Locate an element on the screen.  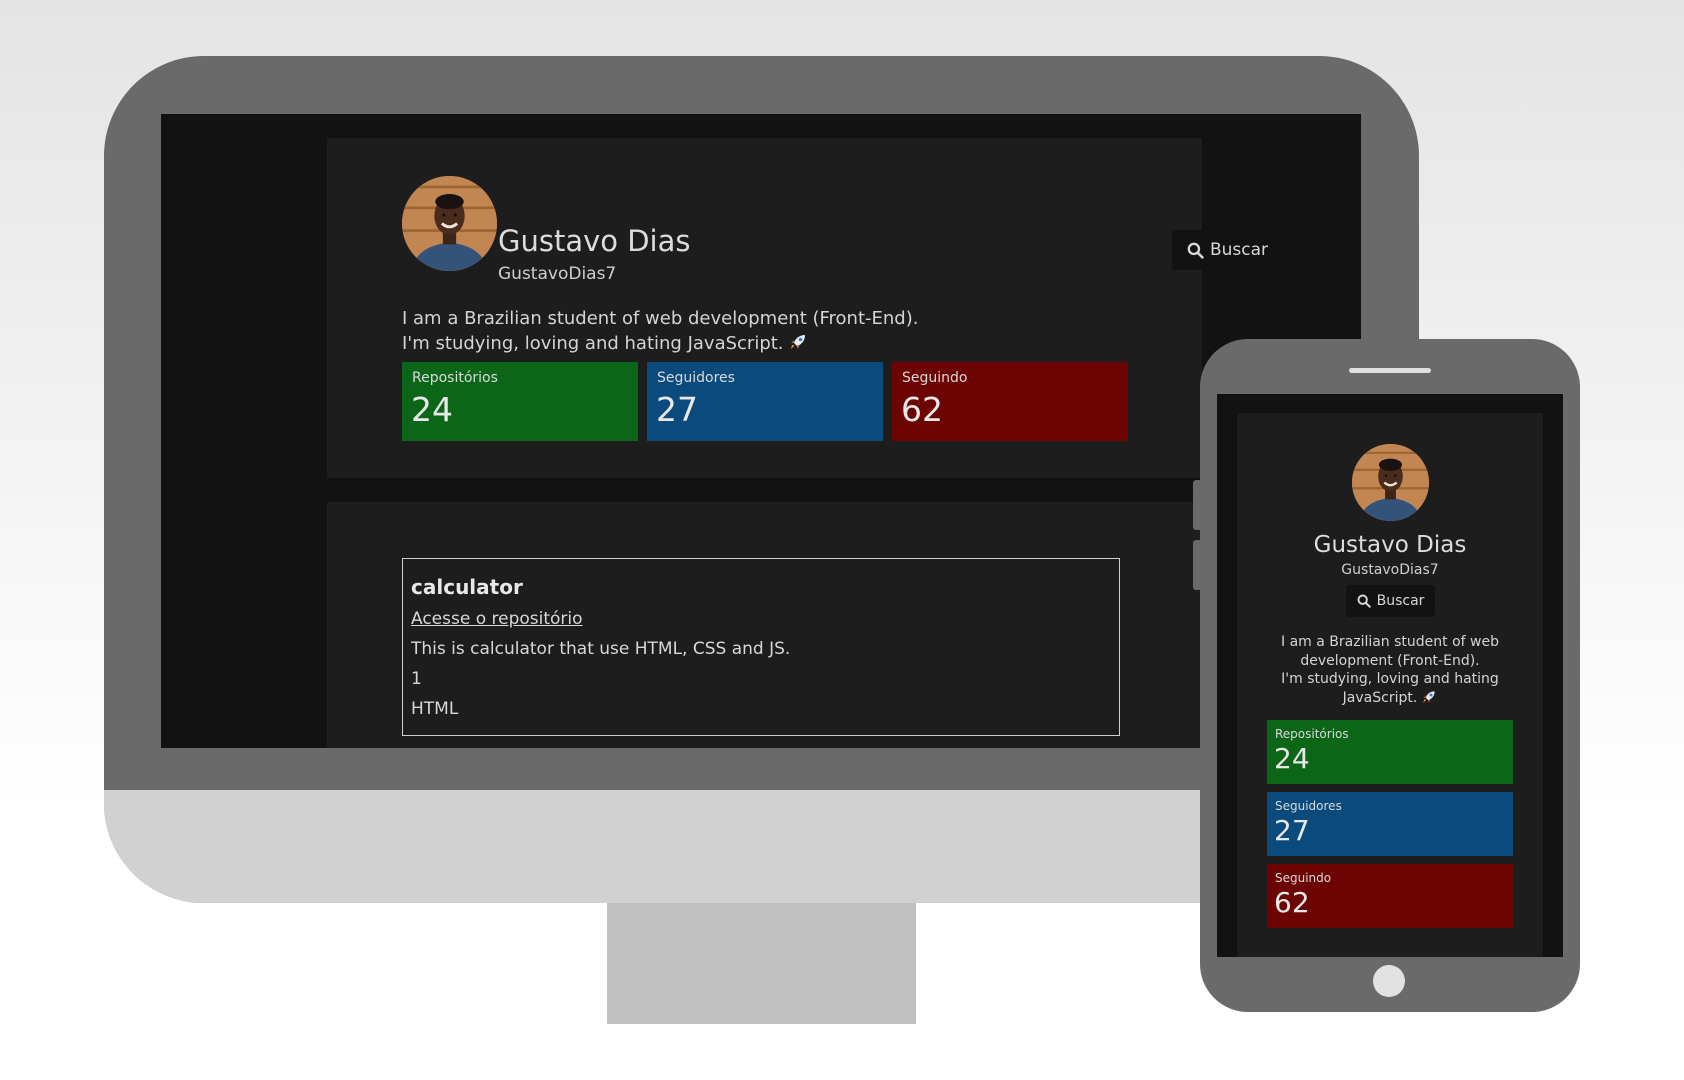
search-button: Buscar is located at coordinates (1227, 250).